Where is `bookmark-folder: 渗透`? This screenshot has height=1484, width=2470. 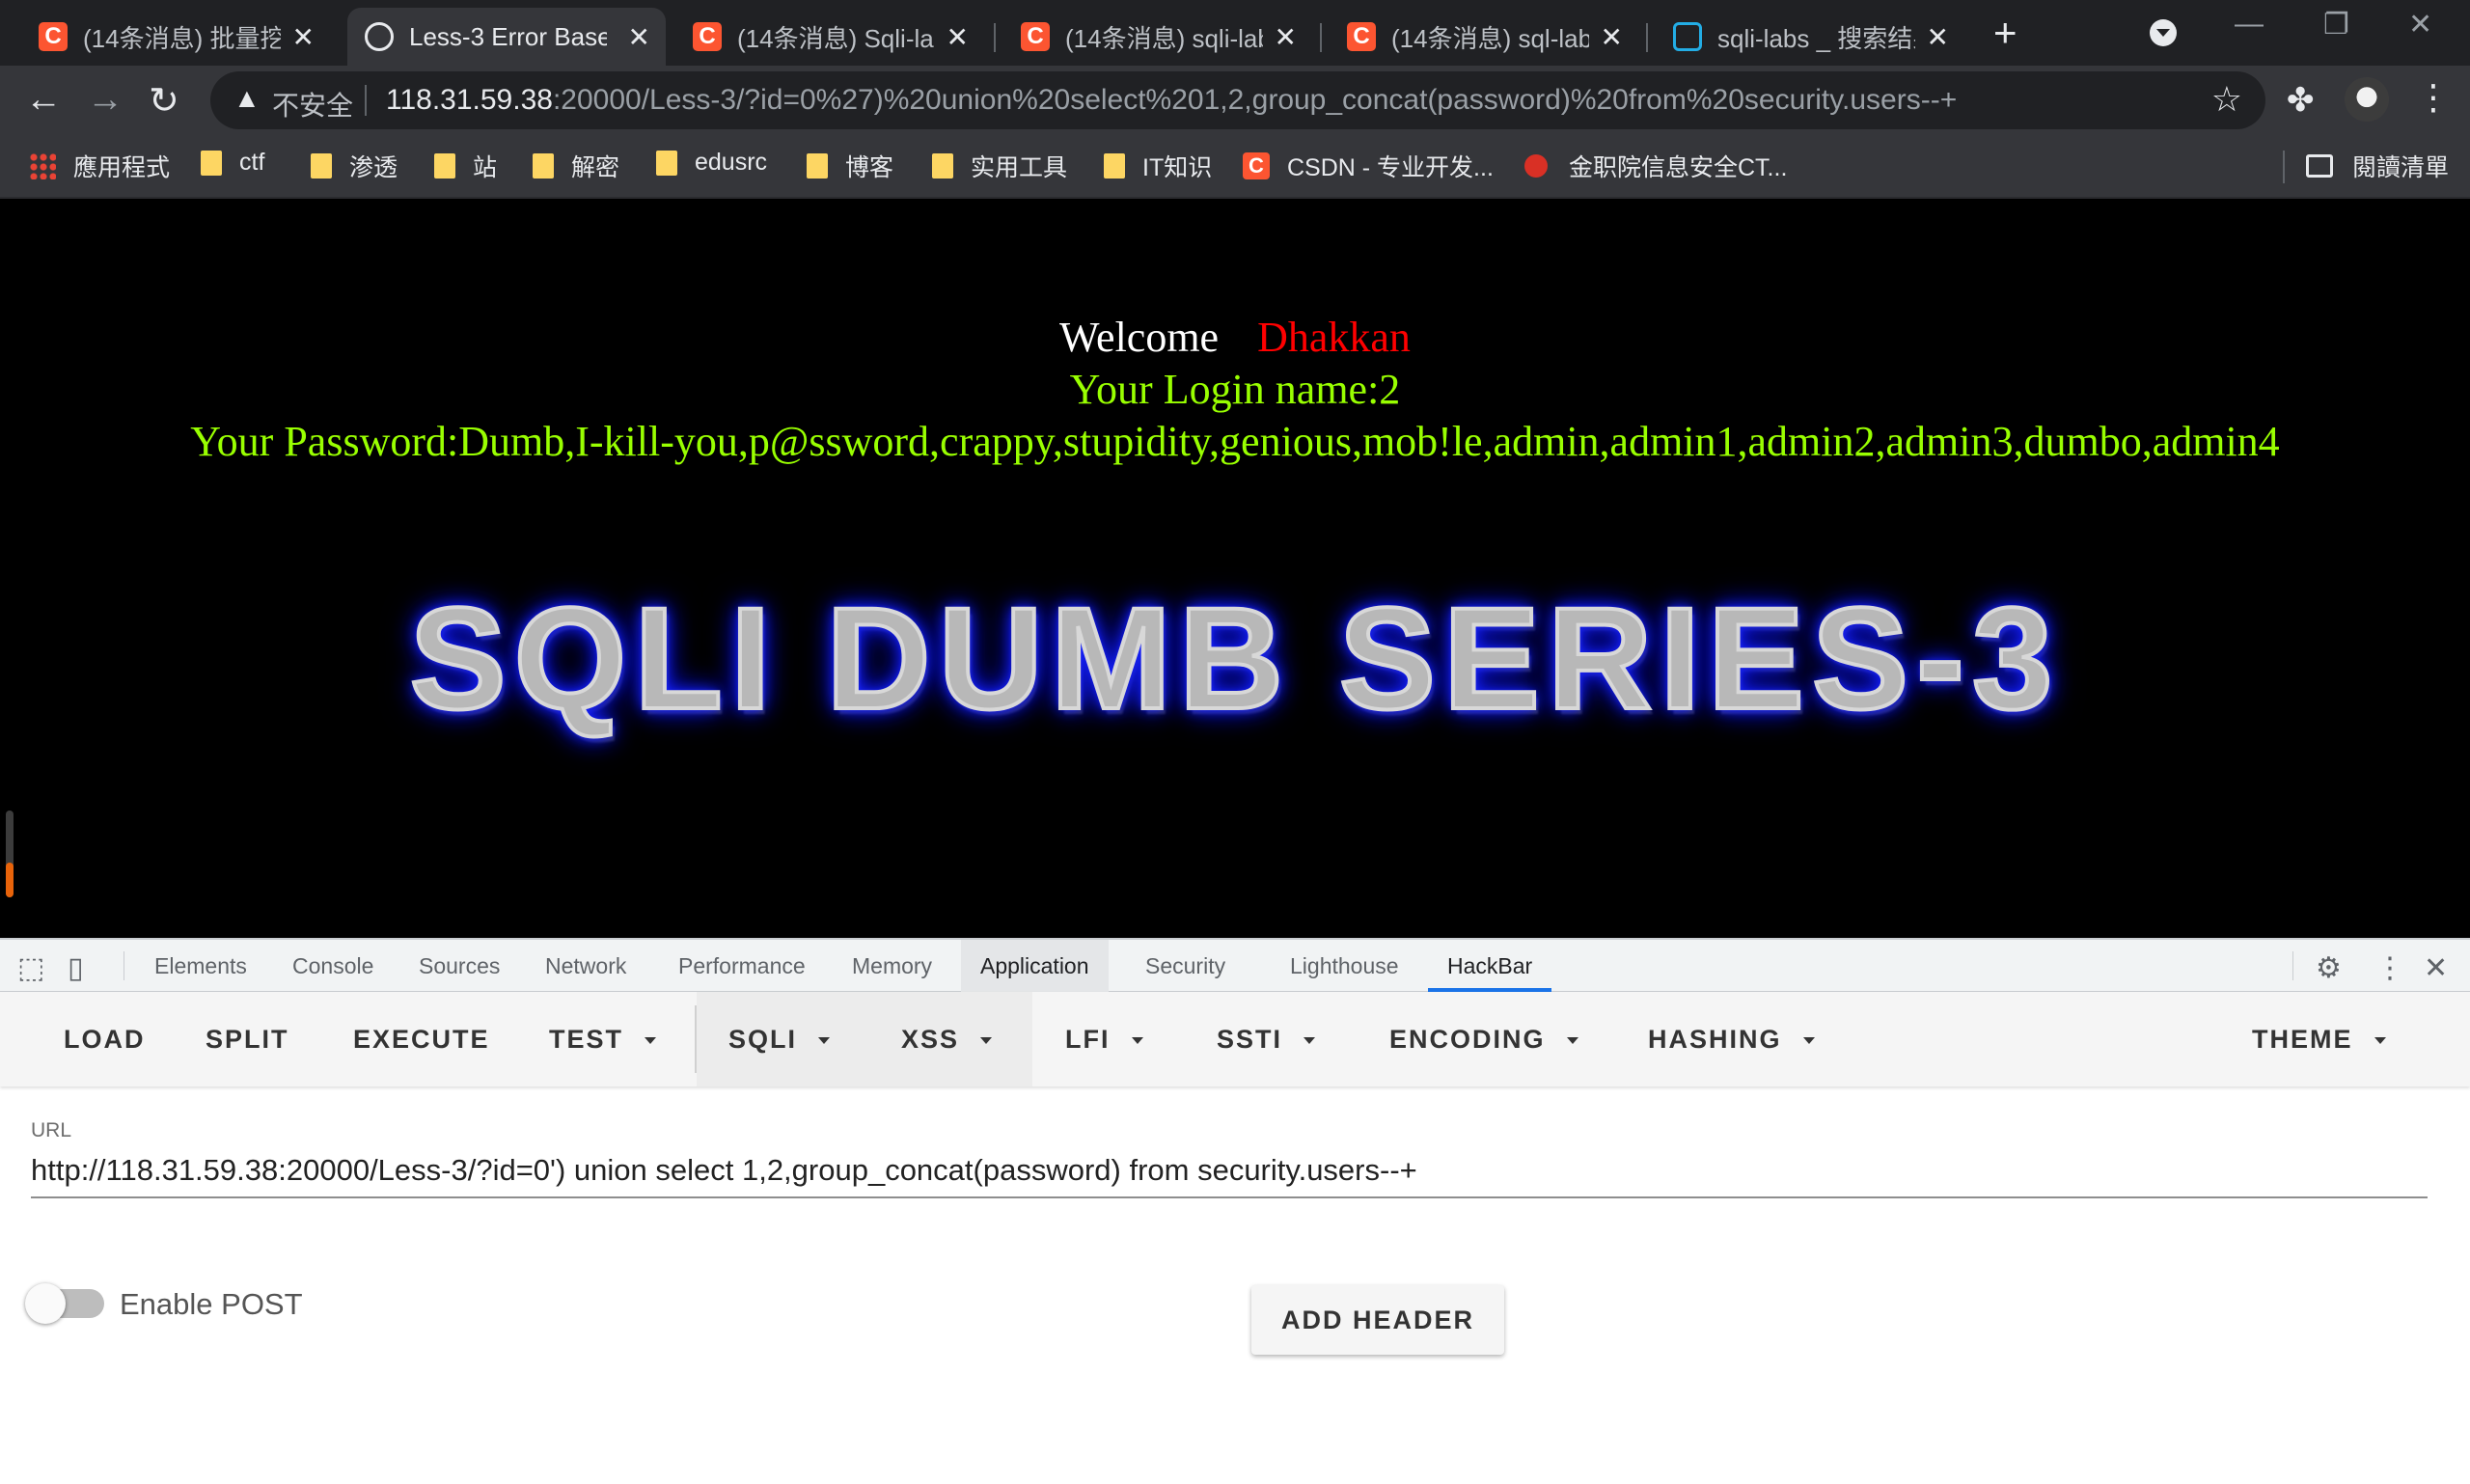
bookmark-folder: 渗透 is located at coordinates (354, 166).